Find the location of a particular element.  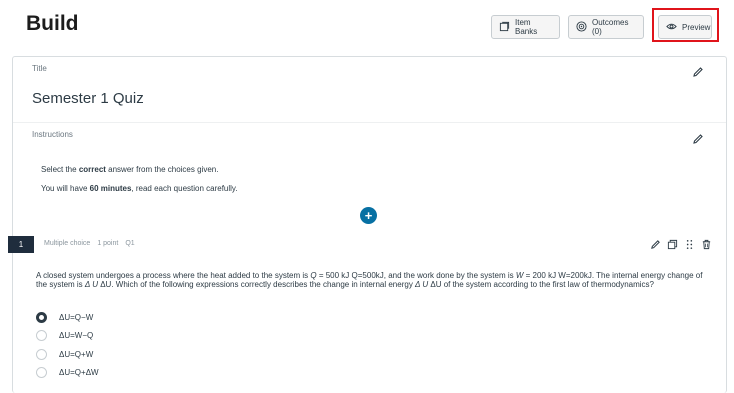

title-label: Title is located at coordinates (39, 68).